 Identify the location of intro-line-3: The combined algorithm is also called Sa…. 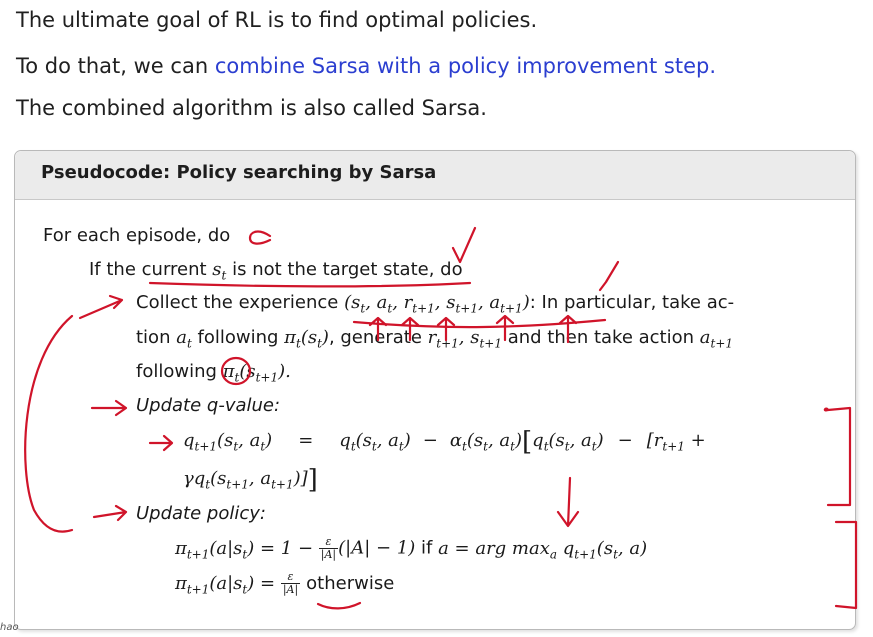
(251, 108).